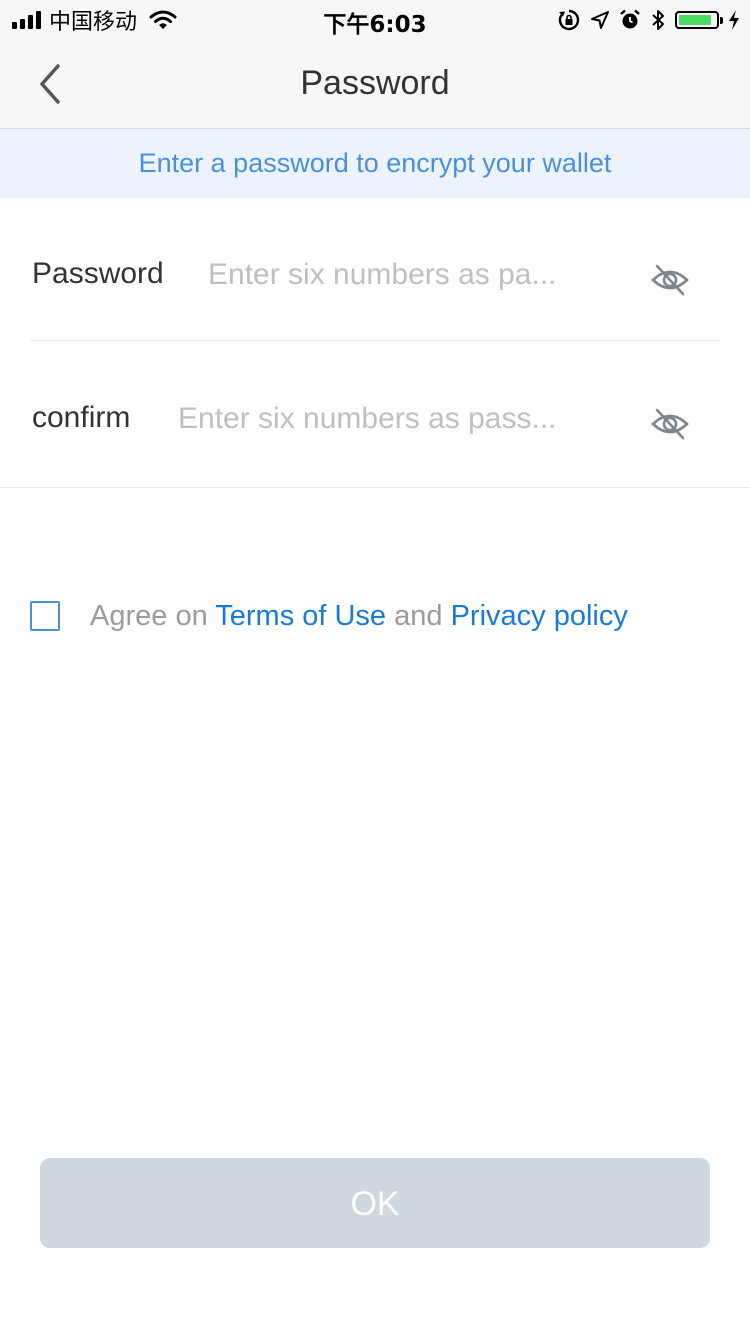 The width and height of the screenshot is (750, 1334). I want to click on password-visibility-toggle, so click(670, 280).